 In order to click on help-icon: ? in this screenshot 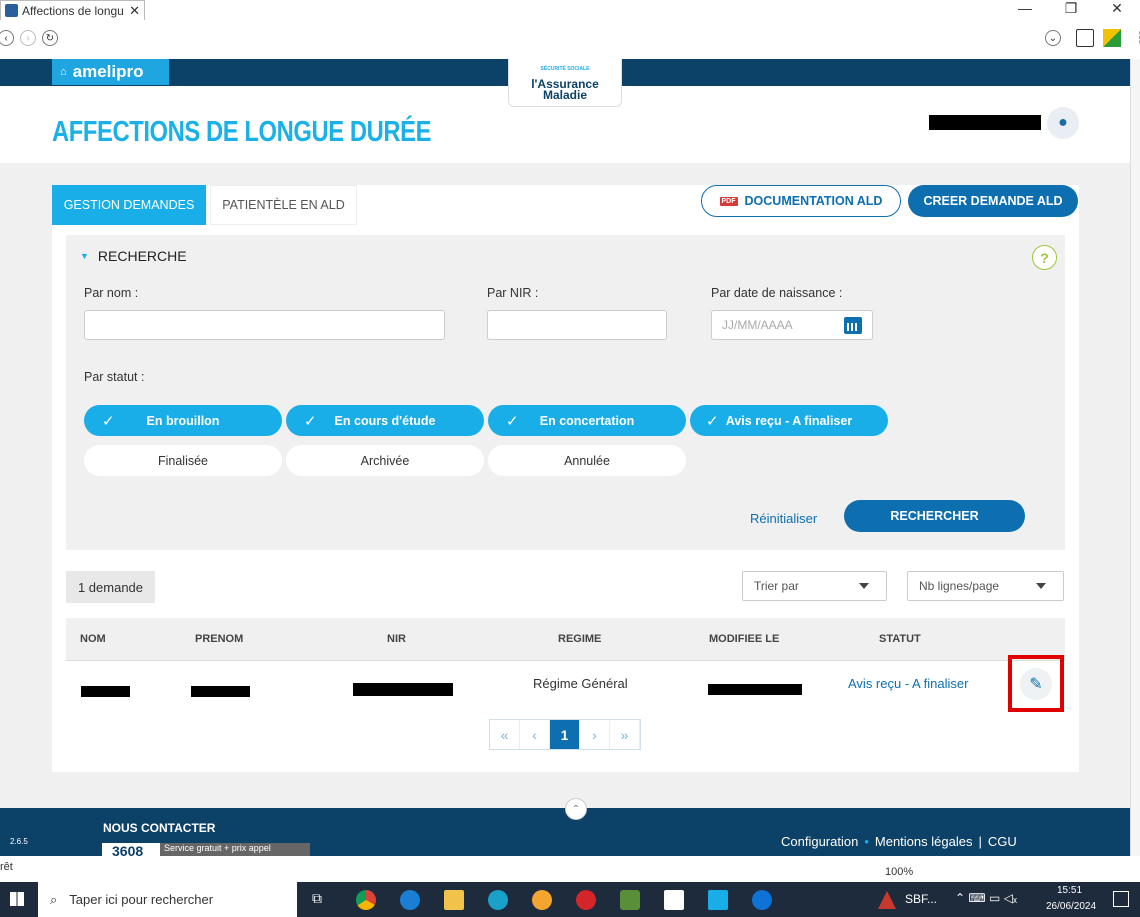, I will do `click(1044, 257)`.